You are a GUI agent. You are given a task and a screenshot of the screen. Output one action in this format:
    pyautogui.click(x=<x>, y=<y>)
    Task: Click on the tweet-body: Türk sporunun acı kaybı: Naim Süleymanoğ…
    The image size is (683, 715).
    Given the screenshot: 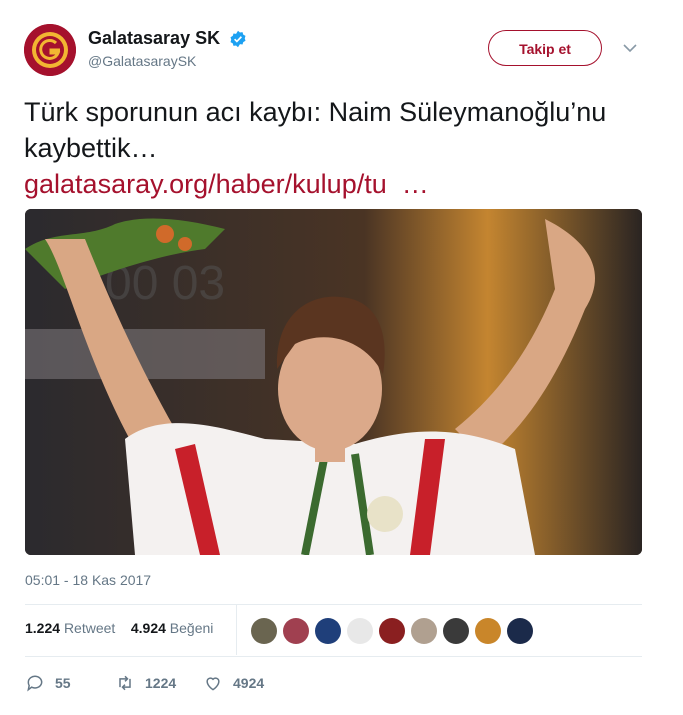 What is the action you would take?
    pyautogui.click(x=315, y=130)
    